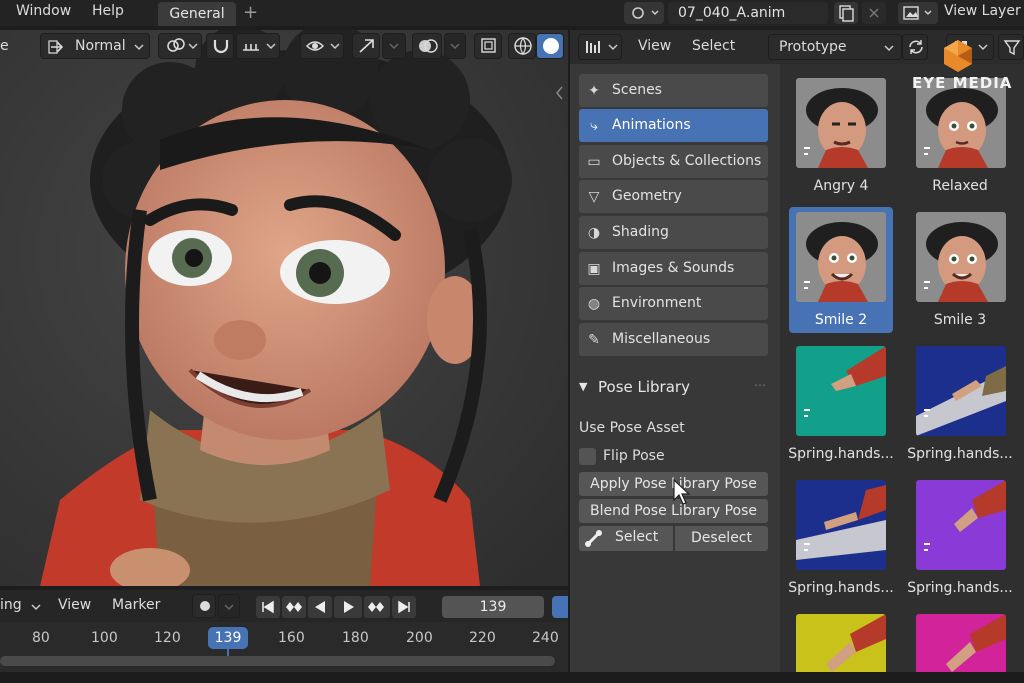  I want to click on jump-end-icon, so click(404, 607).